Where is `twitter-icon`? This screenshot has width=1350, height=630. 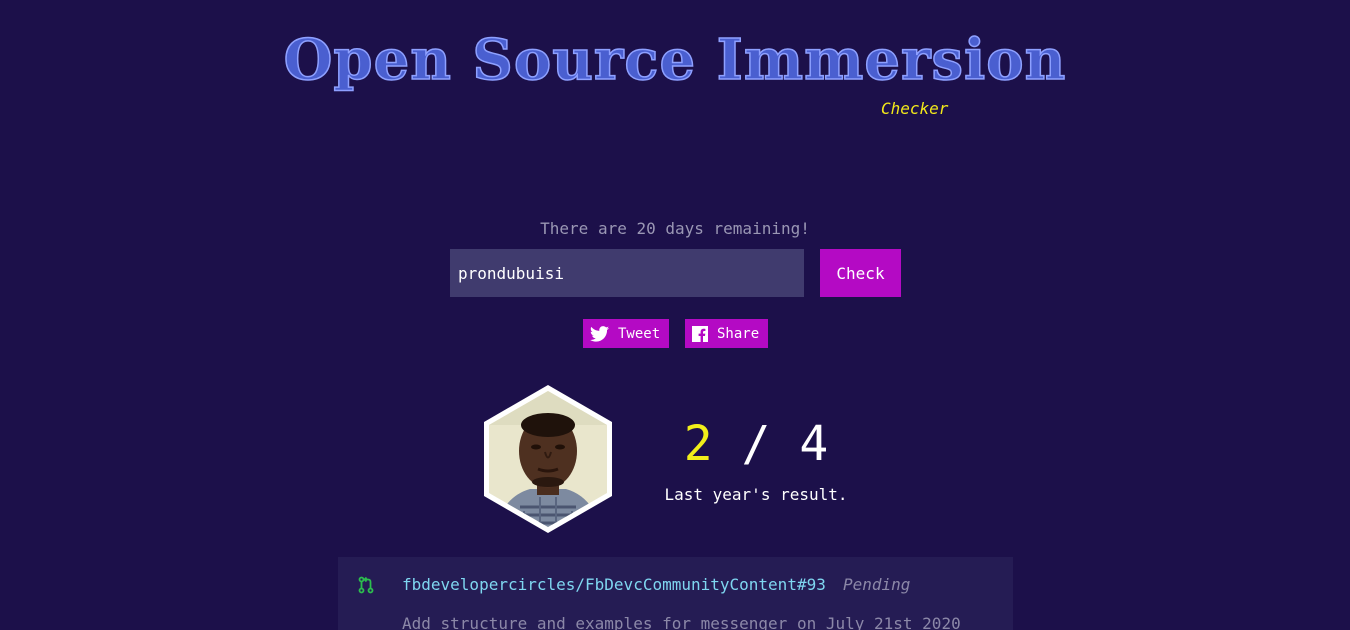
twitter-icon is located at coordinates (599, 333).